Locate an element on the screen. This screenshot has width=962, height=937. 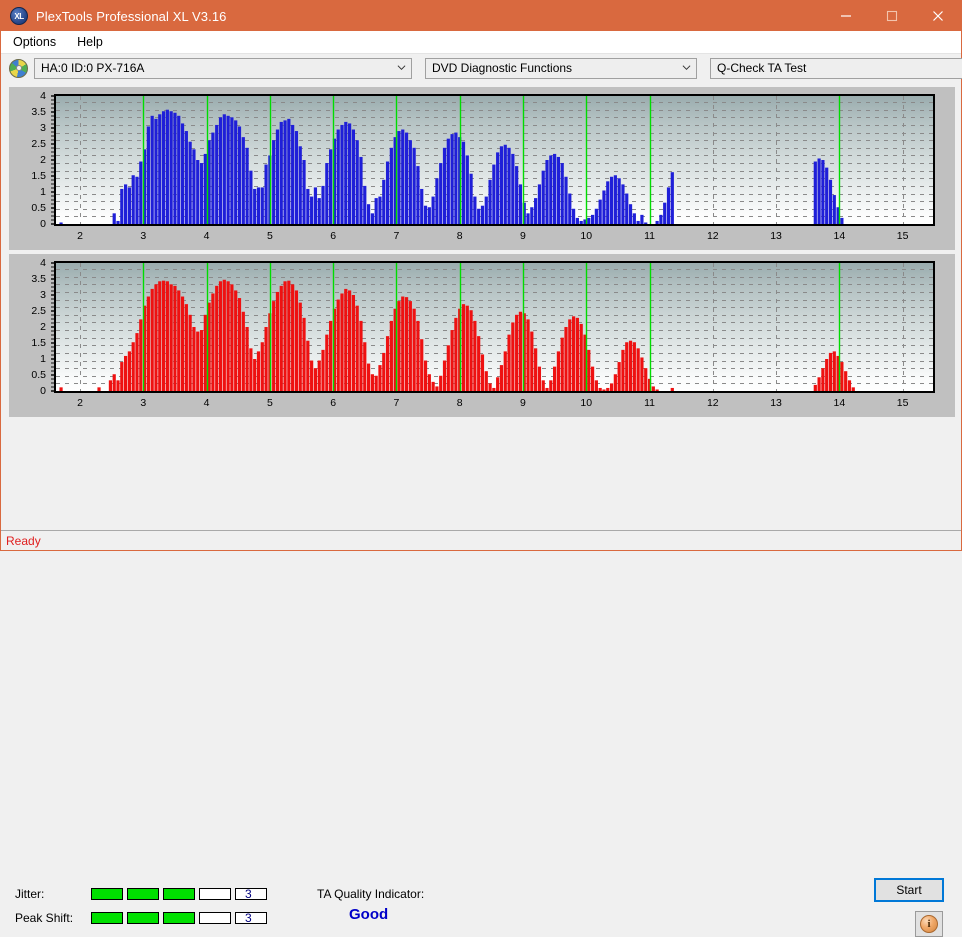
start-button: Start is located at coordinates (909, 890).